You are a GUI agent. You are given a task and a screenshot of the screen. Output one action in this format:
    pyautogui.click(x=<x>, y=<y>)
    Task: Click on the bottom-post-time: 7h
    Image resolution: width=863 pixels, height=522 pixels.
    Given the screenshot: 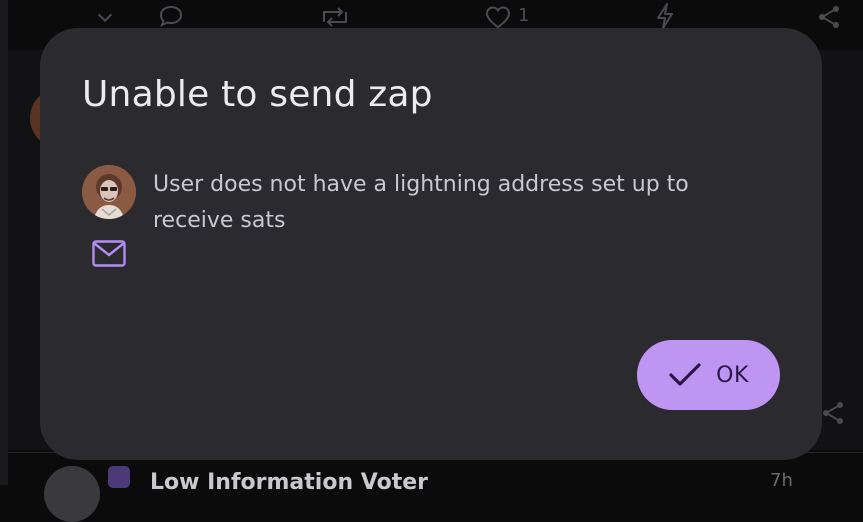 What is the action you would take?
    pyautogui.click(x=781, y=480)
    